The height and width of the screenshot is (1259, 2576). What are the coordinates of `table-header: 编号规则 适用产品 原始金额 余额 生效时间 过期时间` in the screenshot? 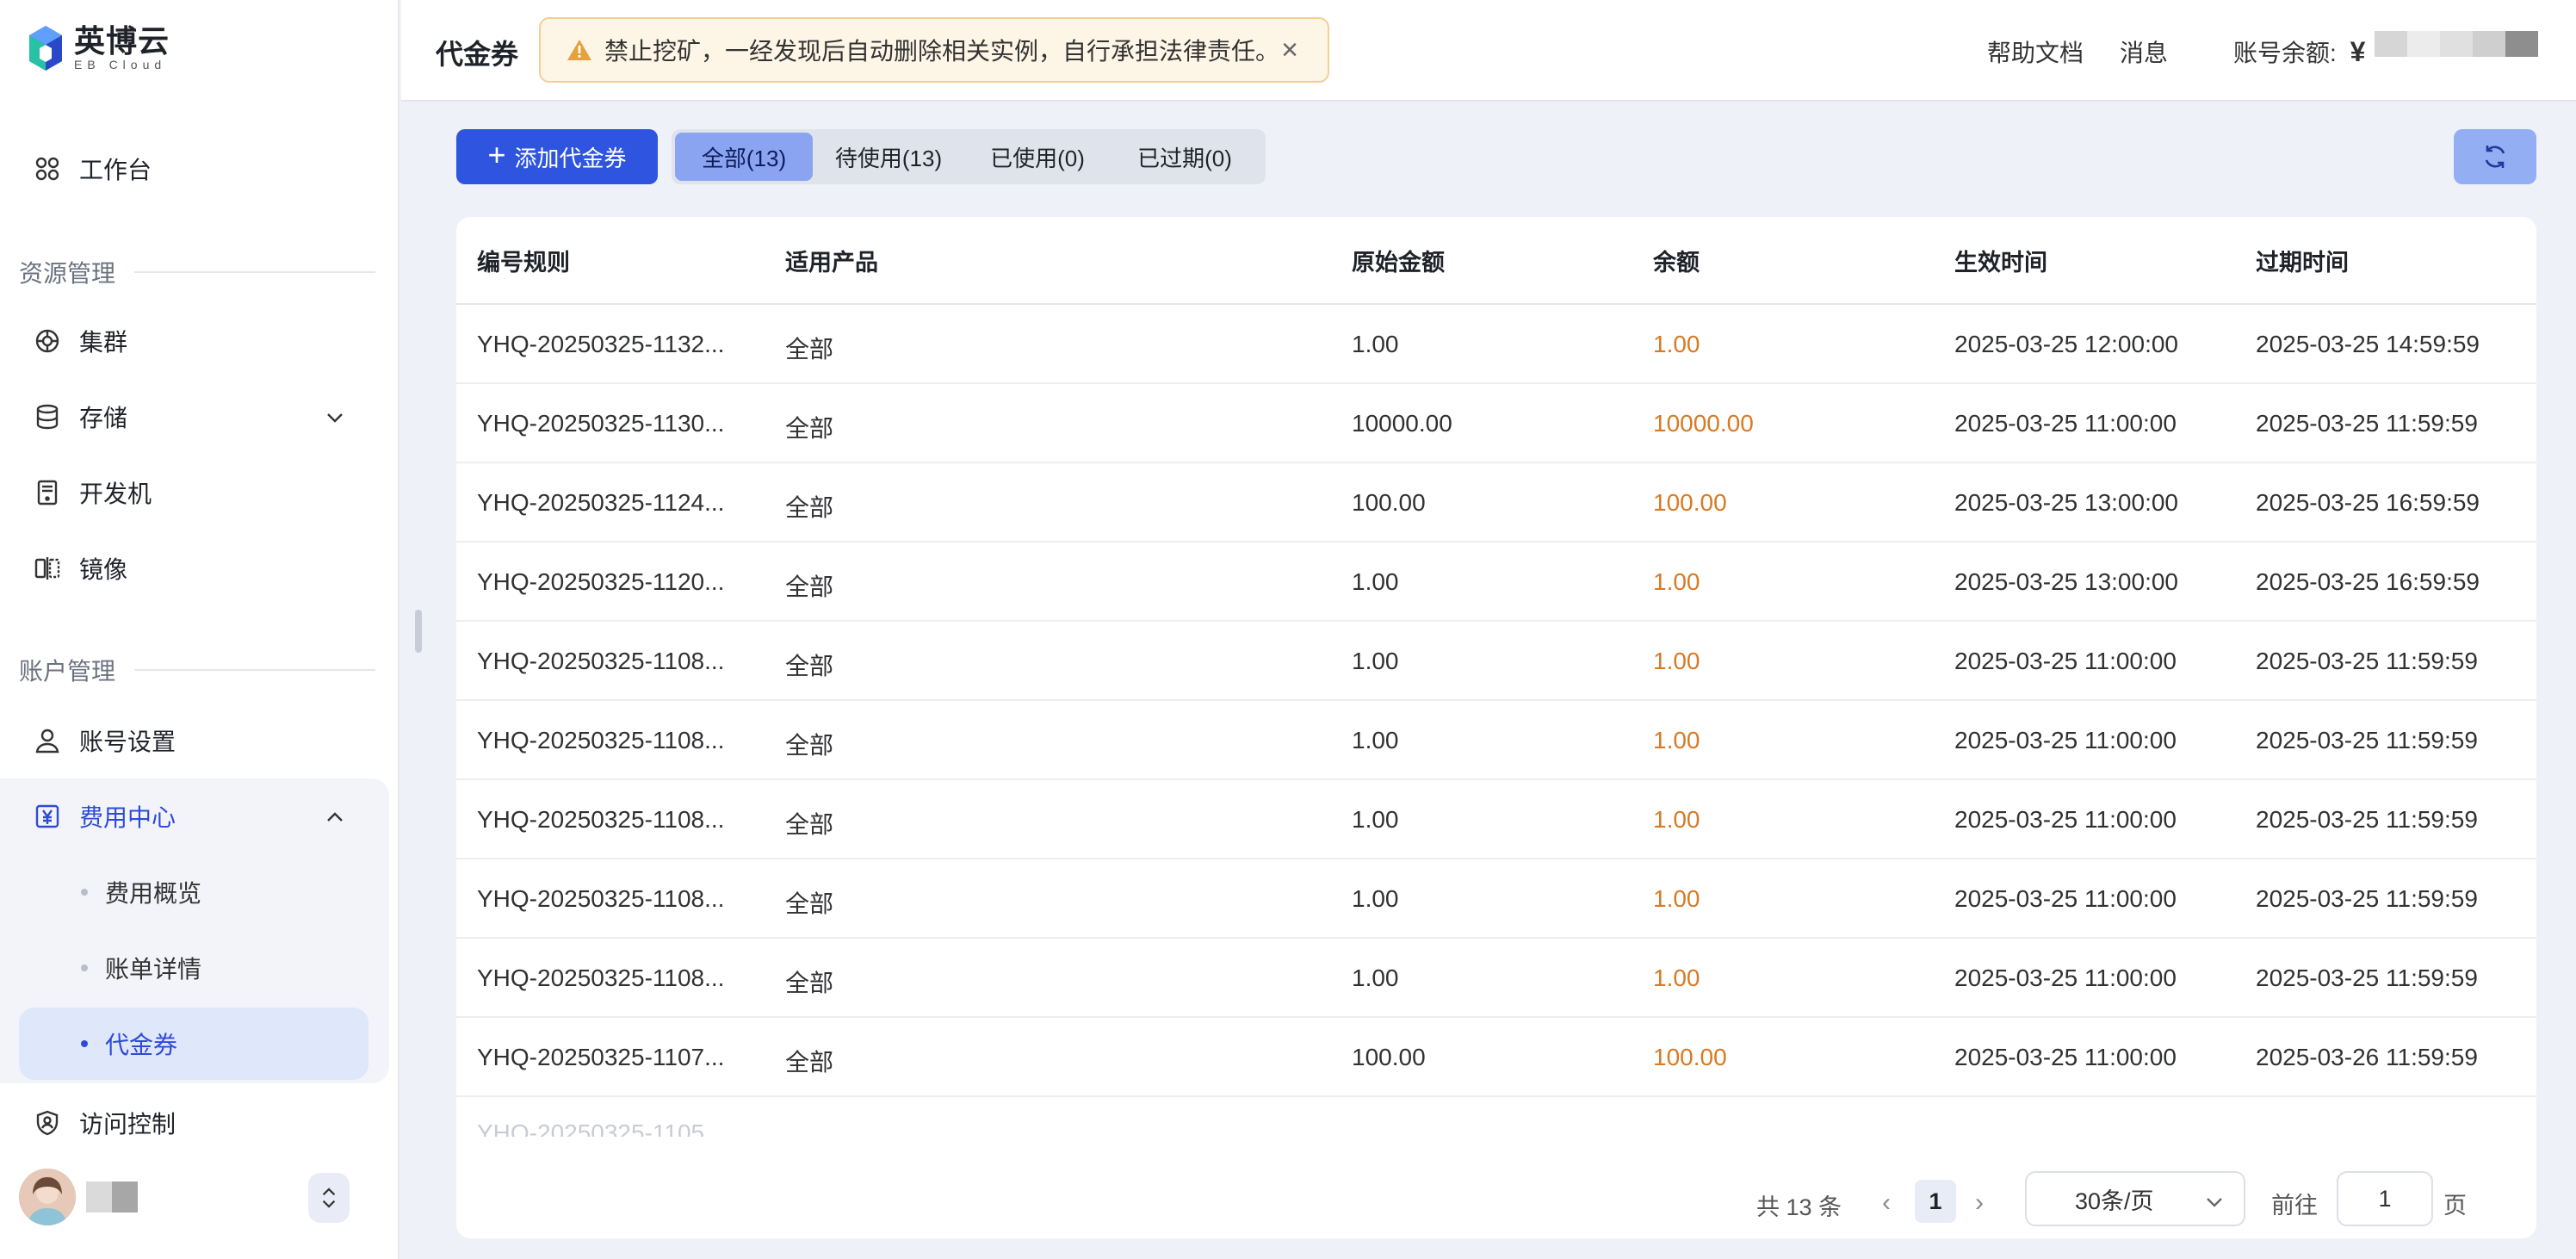 It's located at (1496, 261).